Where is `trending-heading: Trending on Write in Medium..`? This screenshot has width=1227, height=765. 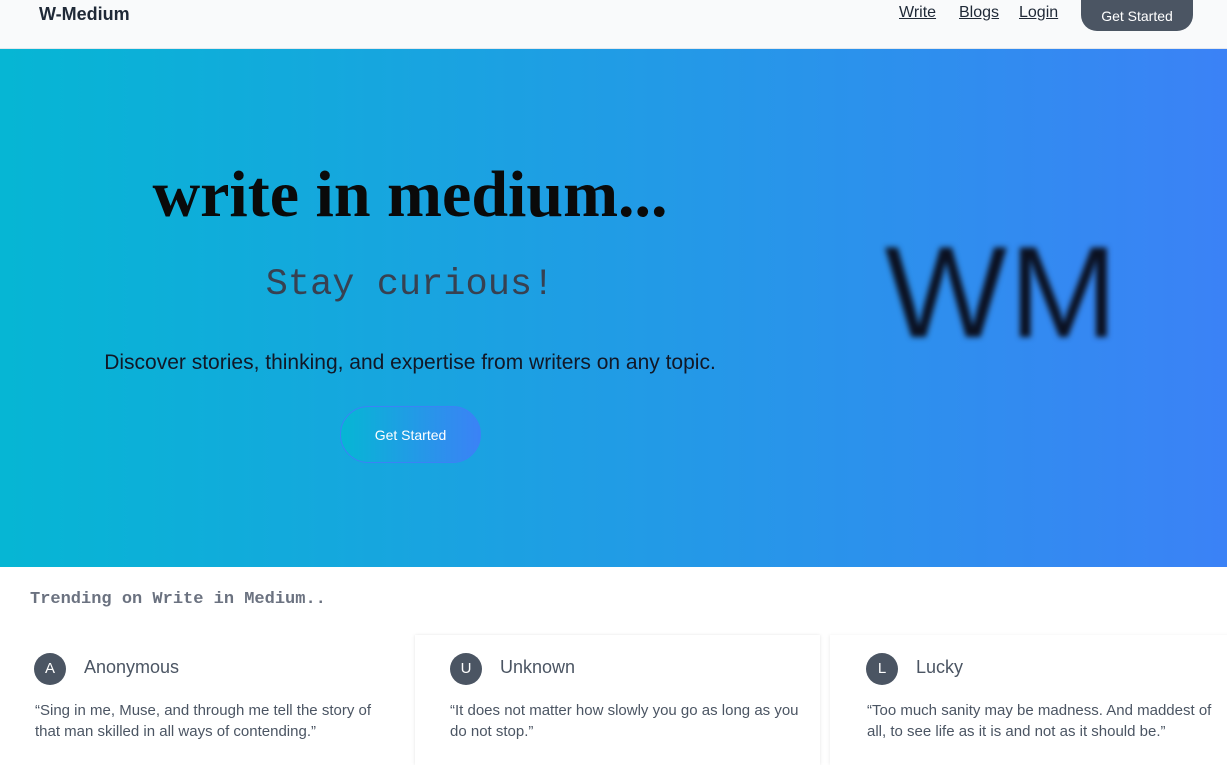 trending-heading: Trending on Write in Medium.. is located at coordinates (178, 599).